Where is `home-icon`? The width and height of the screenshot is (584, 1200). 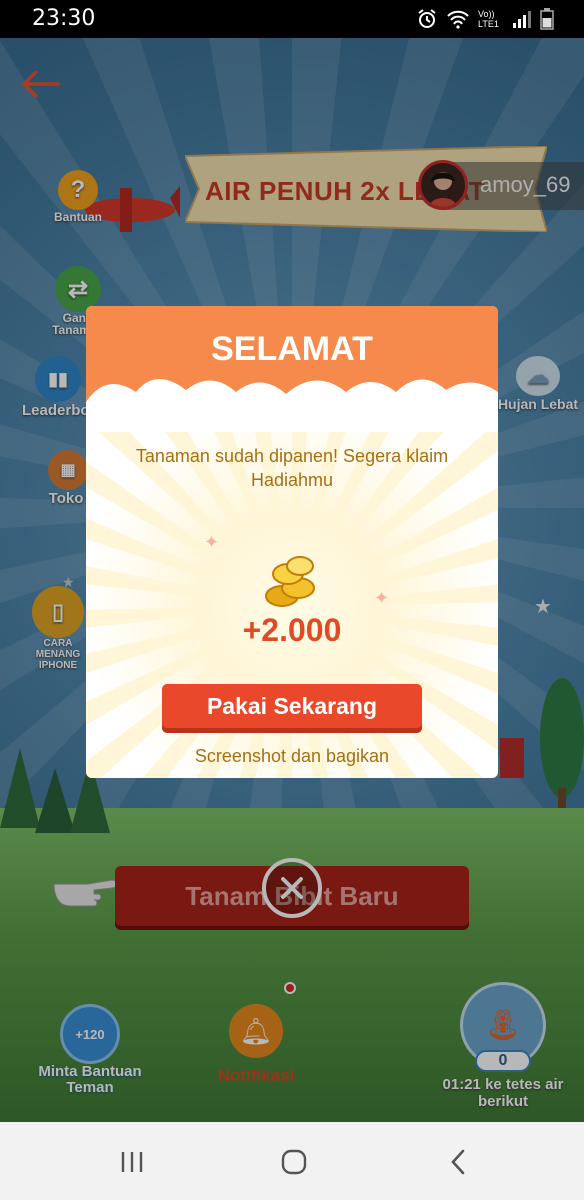
home-icon is located at coordinates (294, 1162).